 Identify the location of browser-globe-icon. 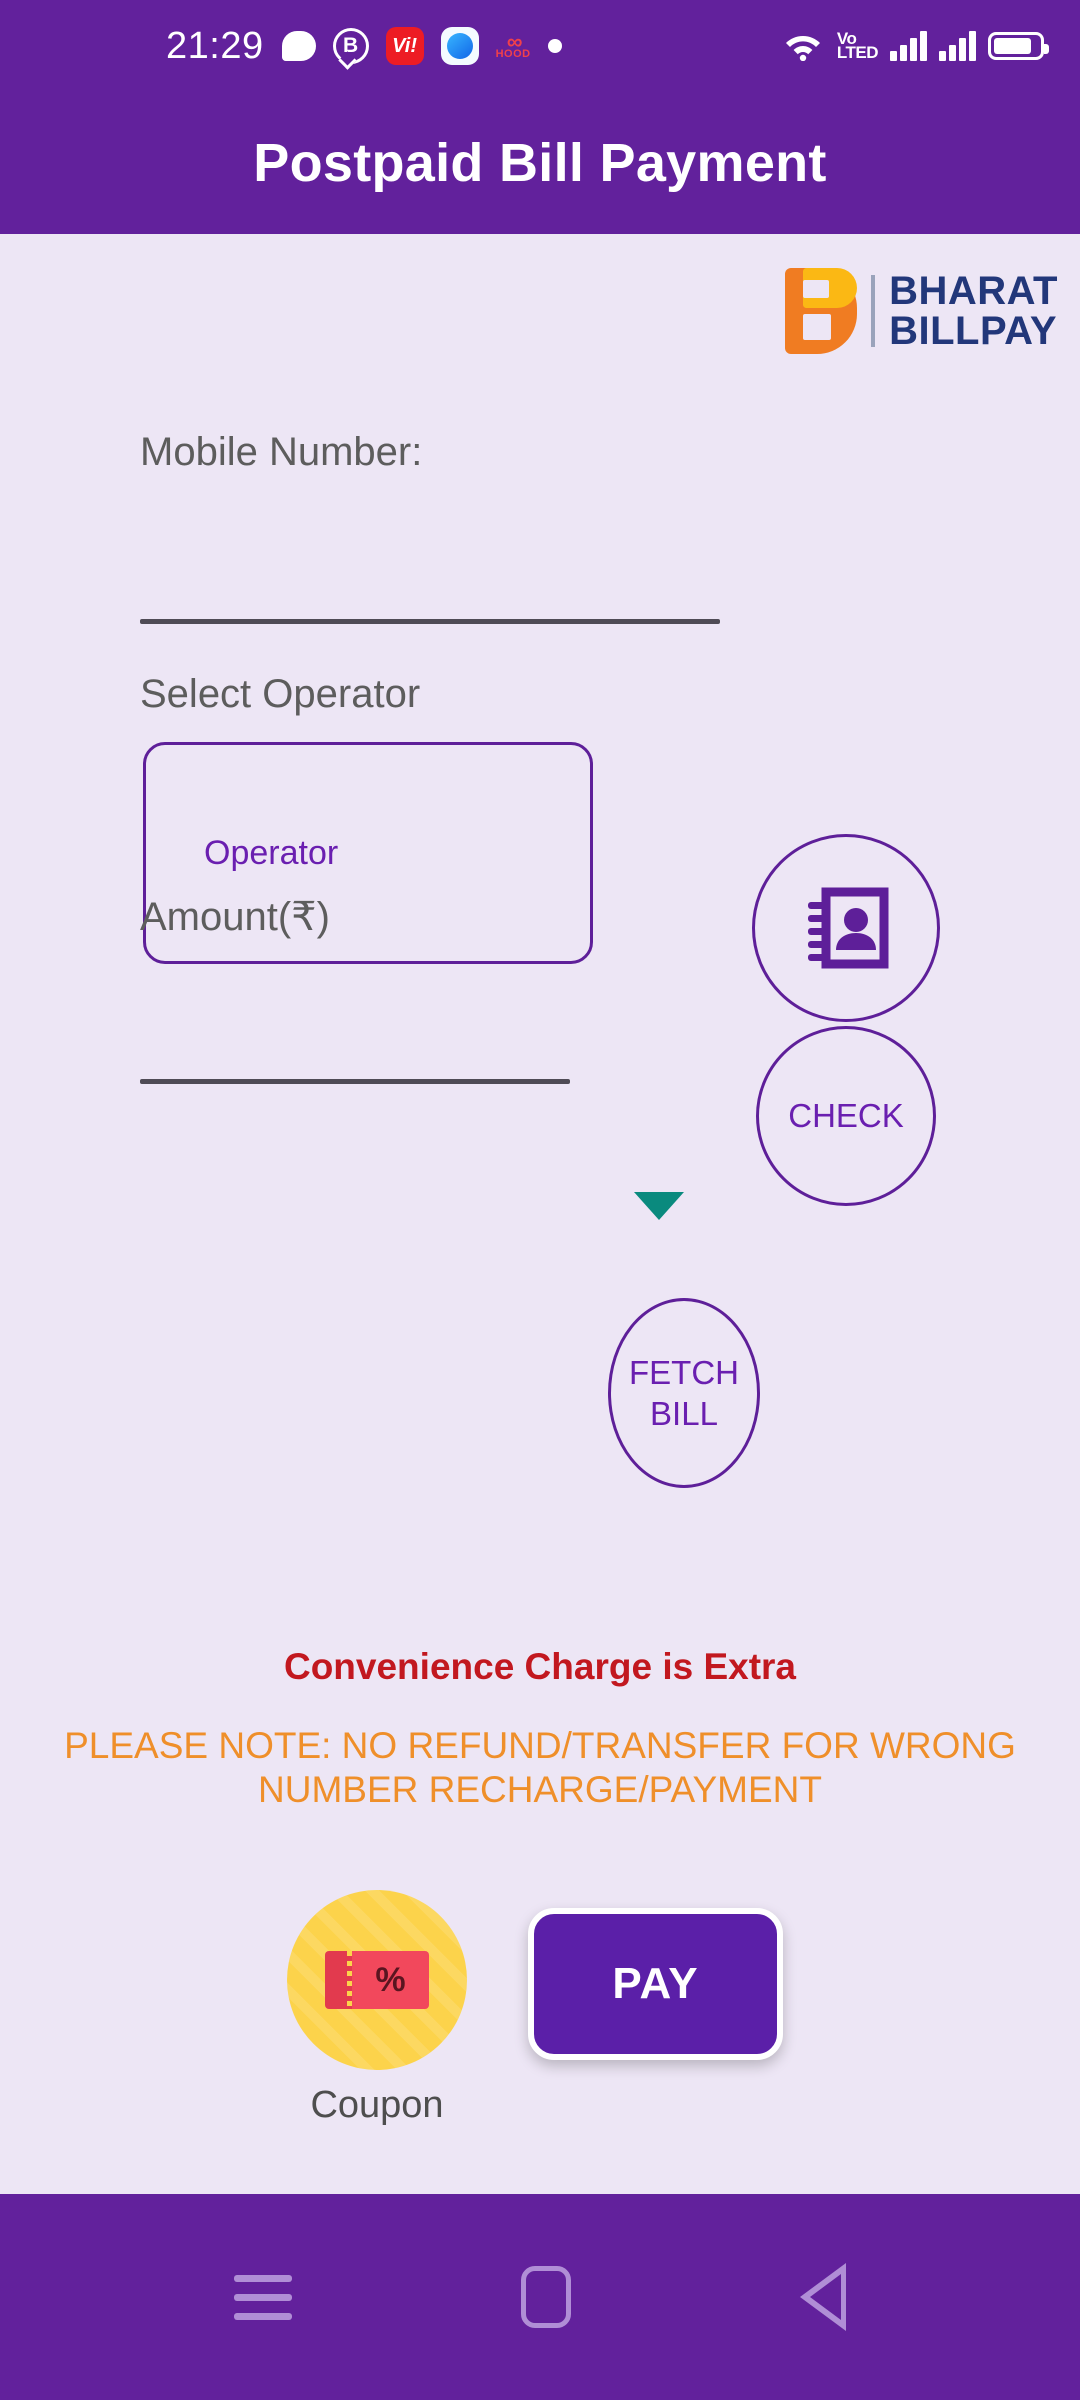
(459, 46).